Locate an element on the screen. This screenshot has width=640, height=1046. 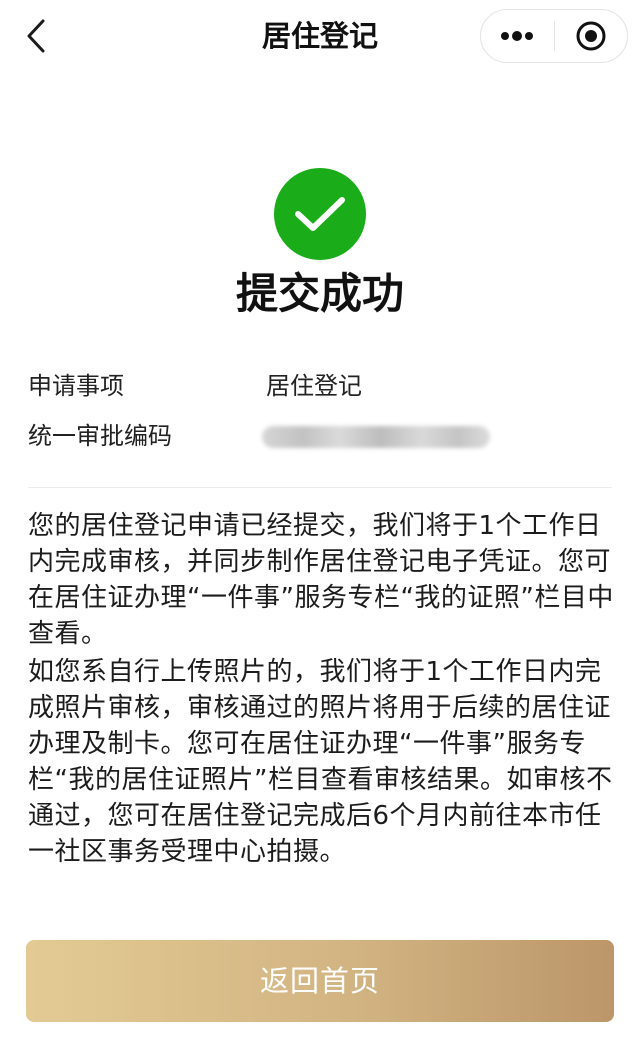
check-circle-icon is located at coordinates (320, 214).